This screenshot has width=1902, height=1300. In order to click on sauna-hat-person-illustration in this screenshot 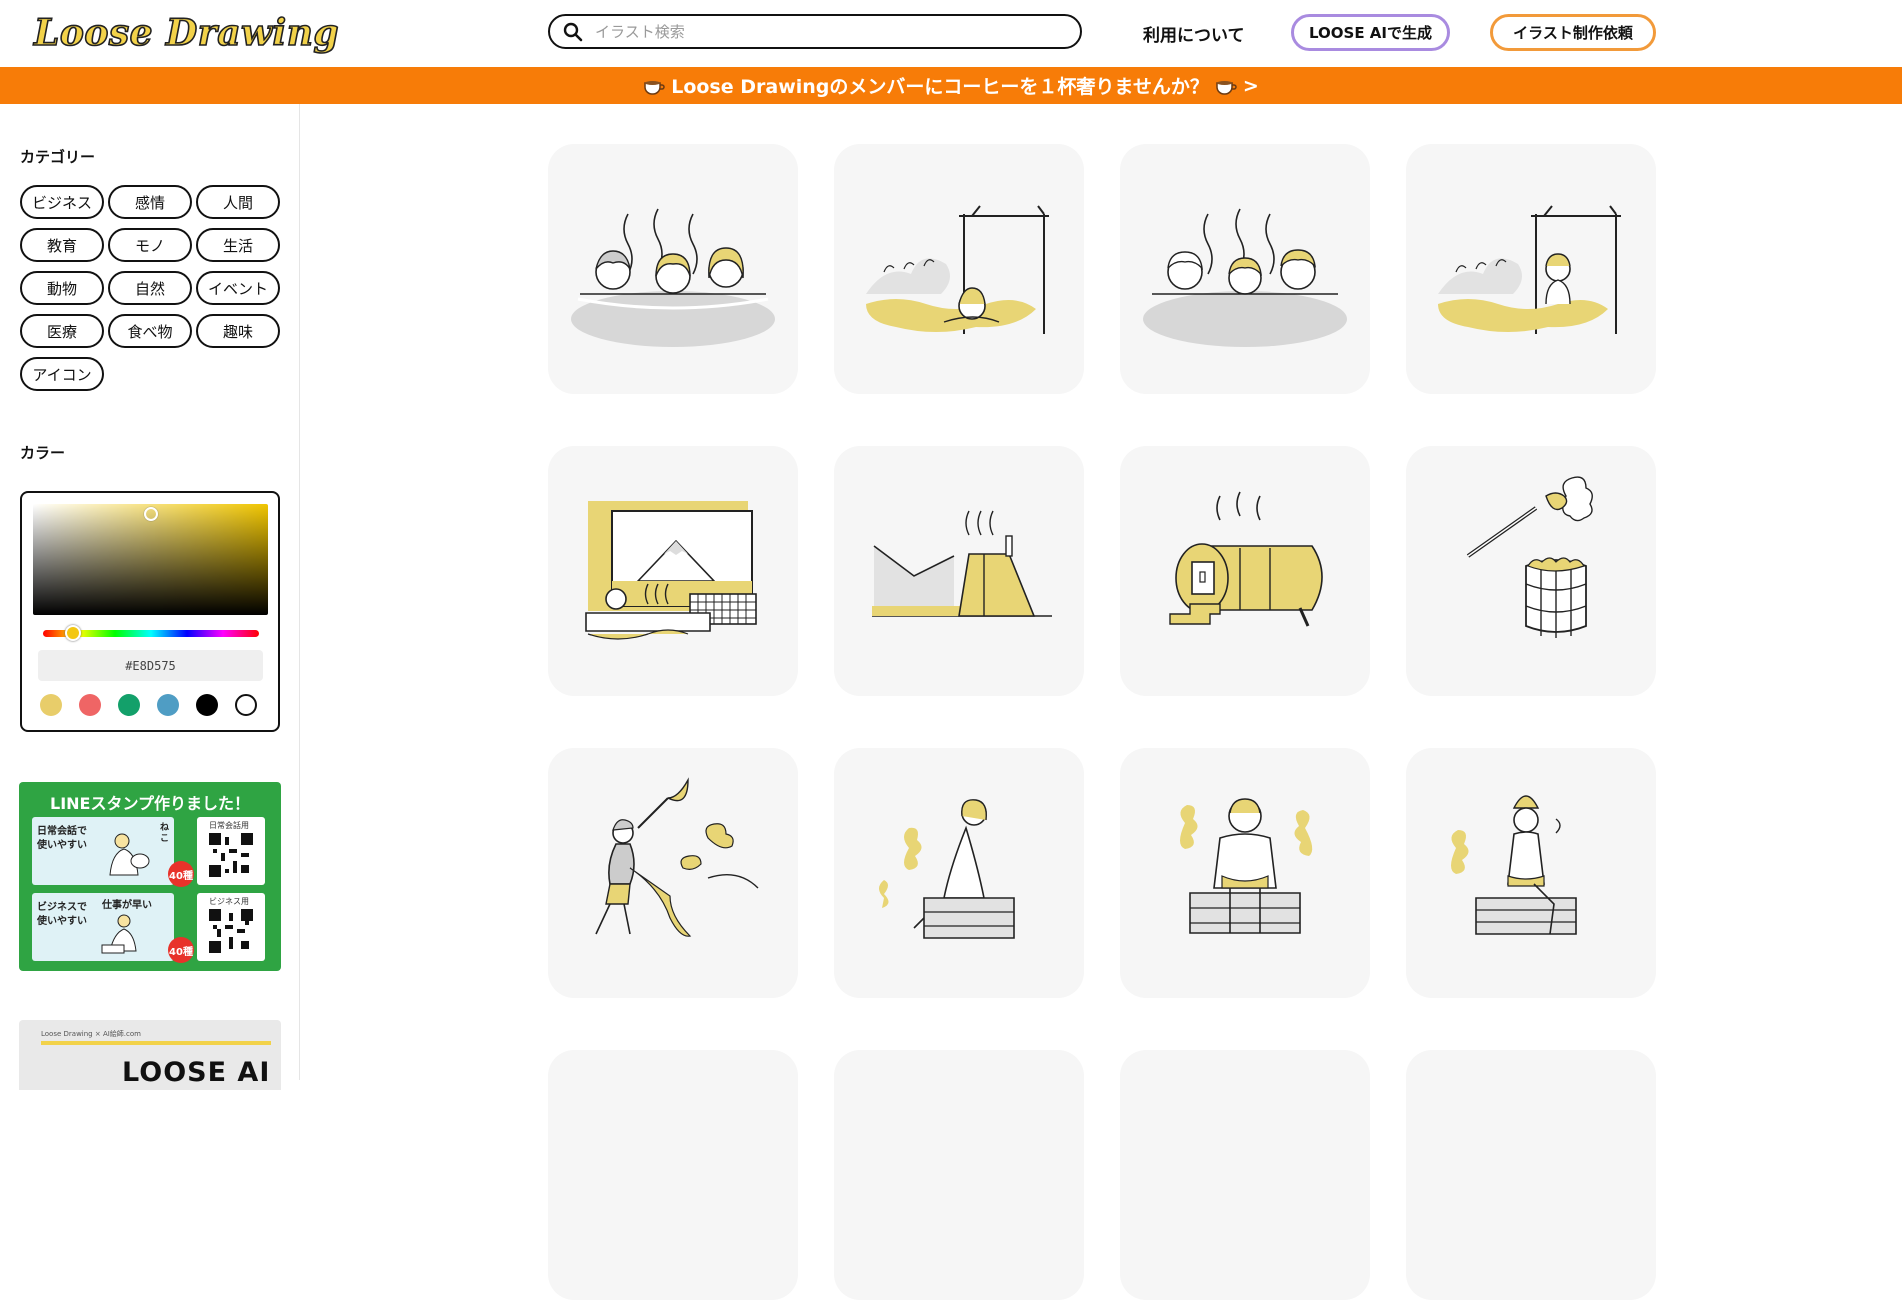, I will do `click(1514, 865)`.